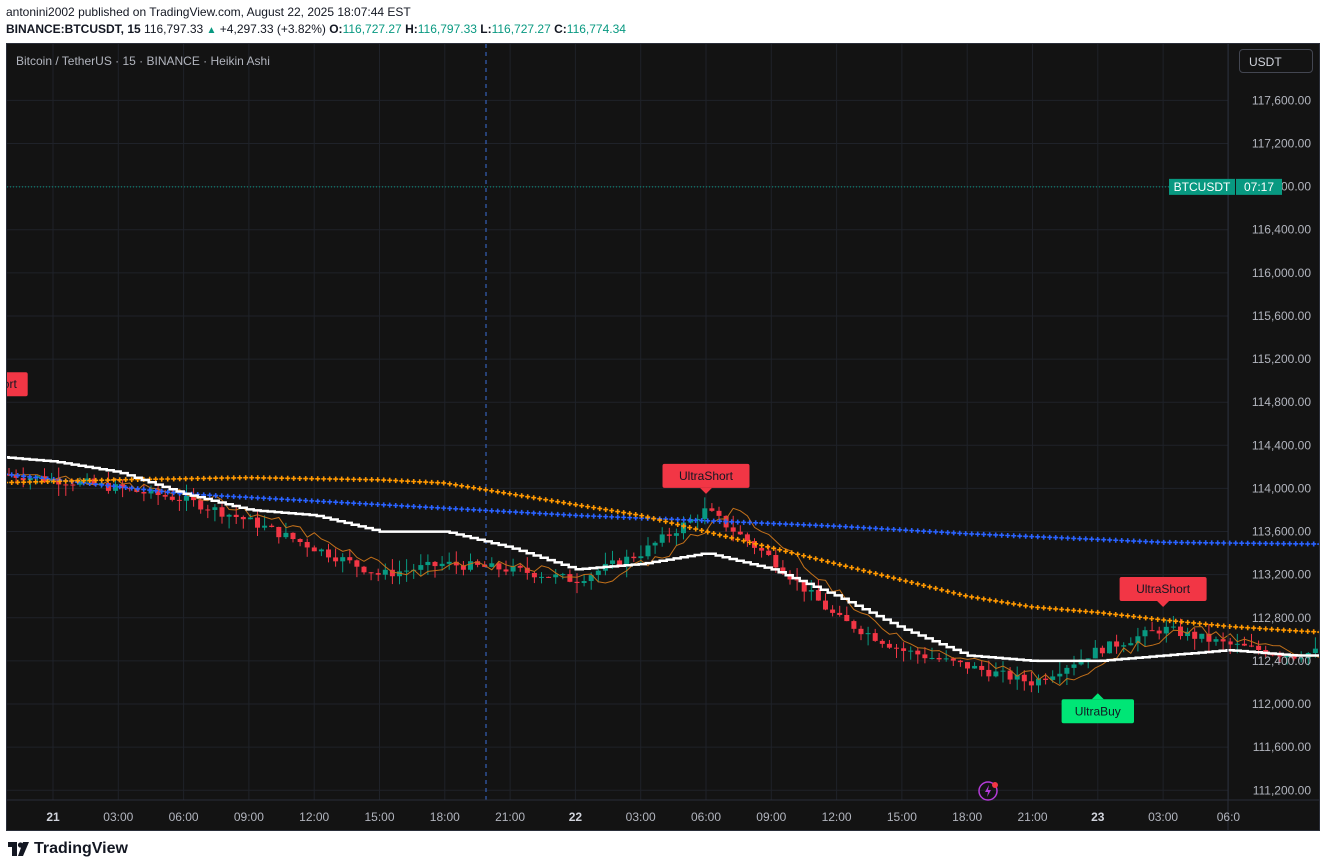 Image resolution: width=1327 pixels, height=868 pixels. I want to click on y-tick-label: 114,800.00, so click(1281, 402).